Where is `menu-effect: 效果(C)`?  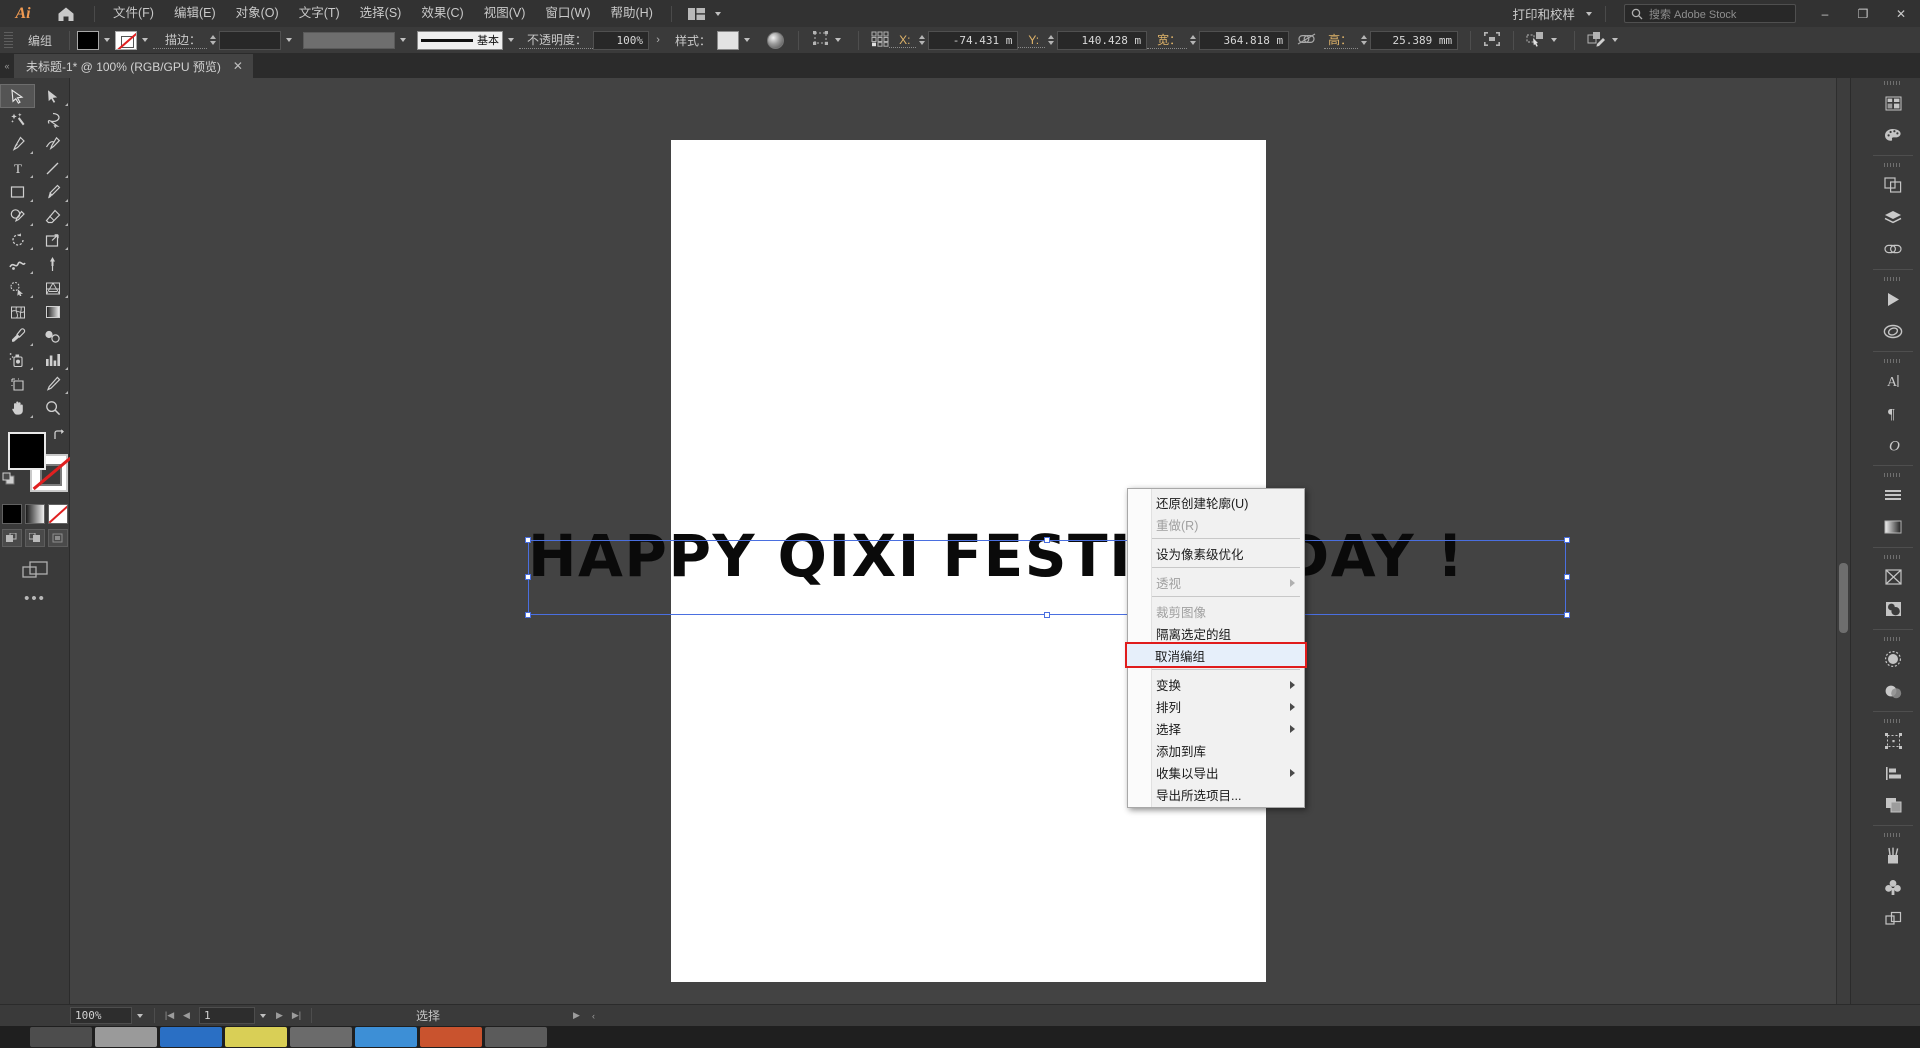
menu-effect: 效果(C) is located at coordinates (442, 13).